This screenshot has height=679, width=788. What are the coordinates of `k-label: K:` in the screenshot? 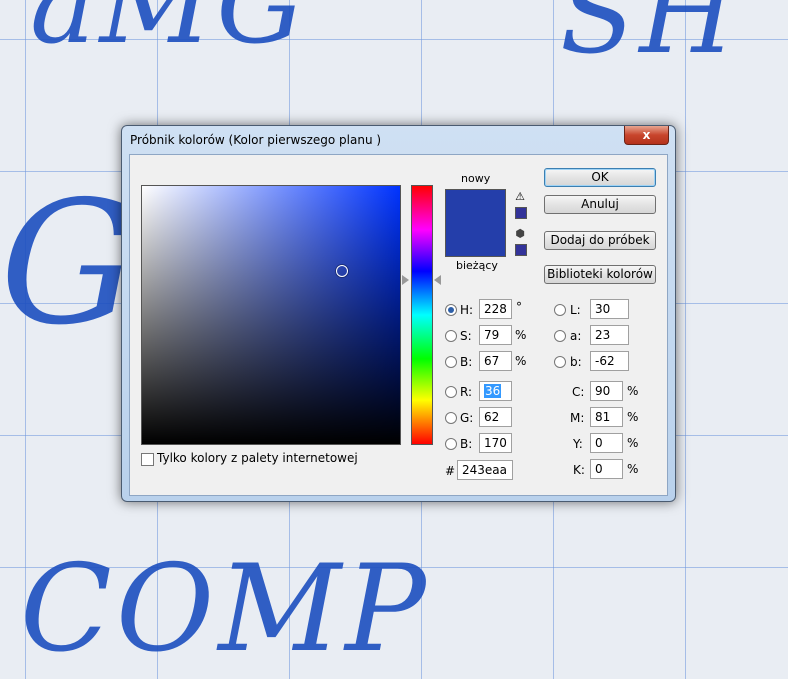 It's located at (579, 470).